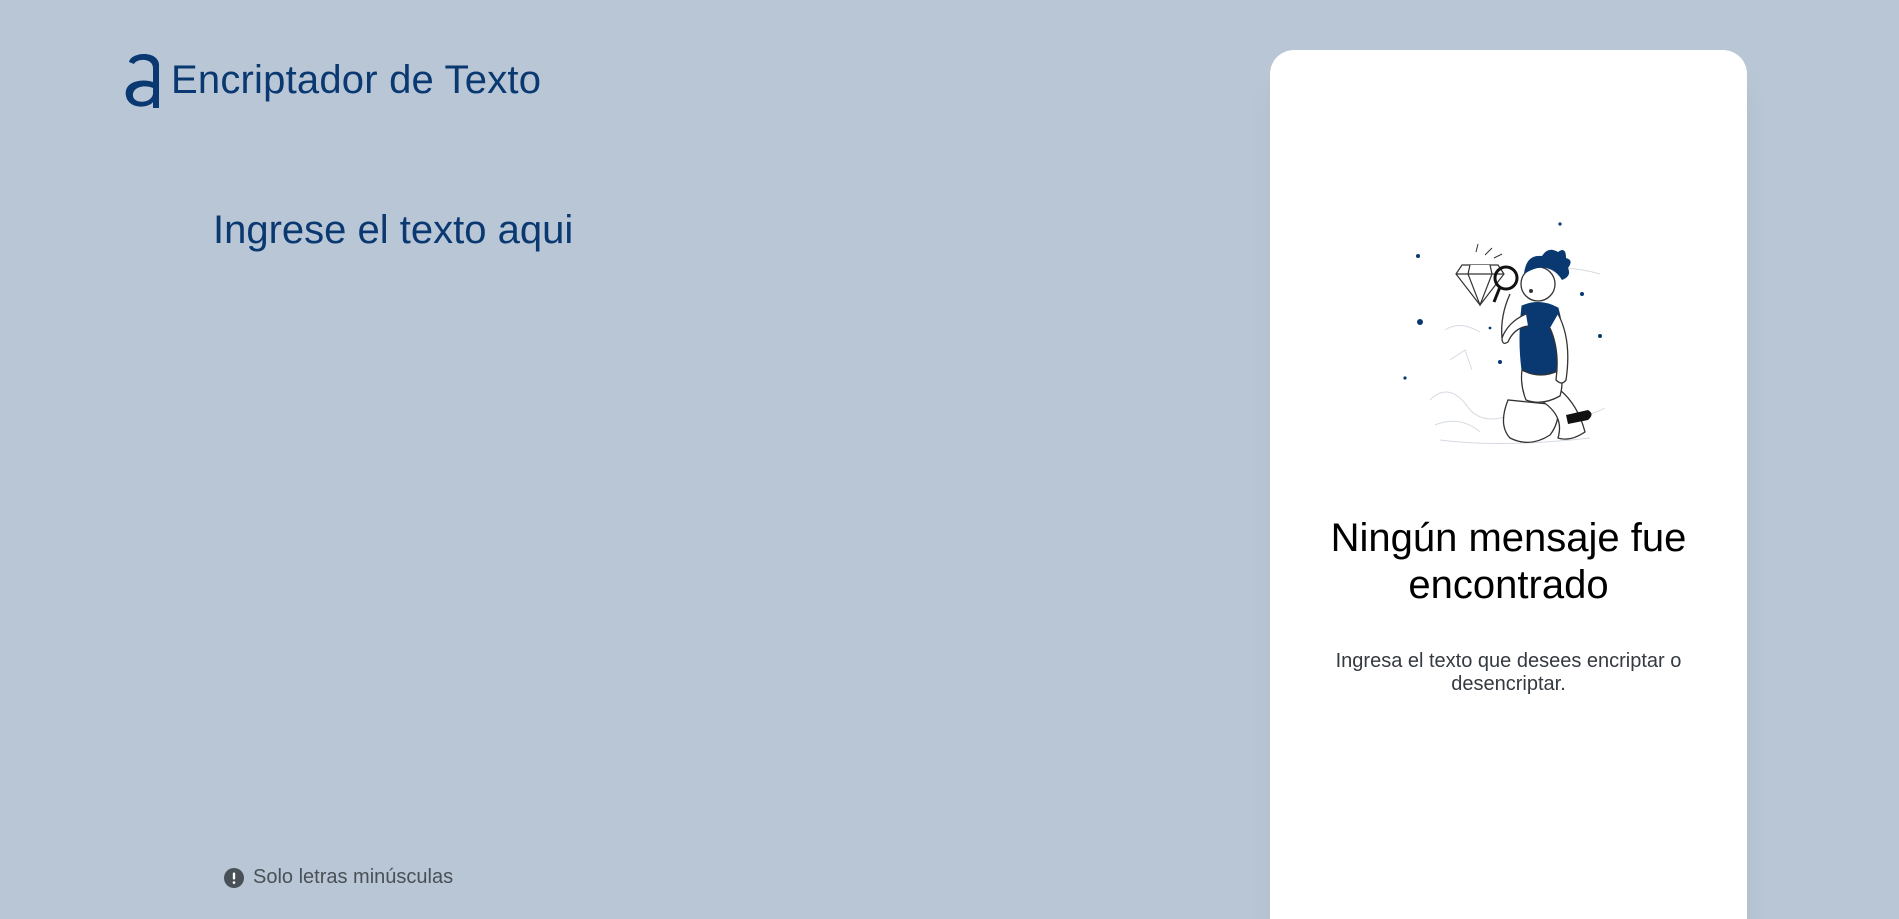  I want to click on app-title: Encriptador de Texto, so click(356, 79).